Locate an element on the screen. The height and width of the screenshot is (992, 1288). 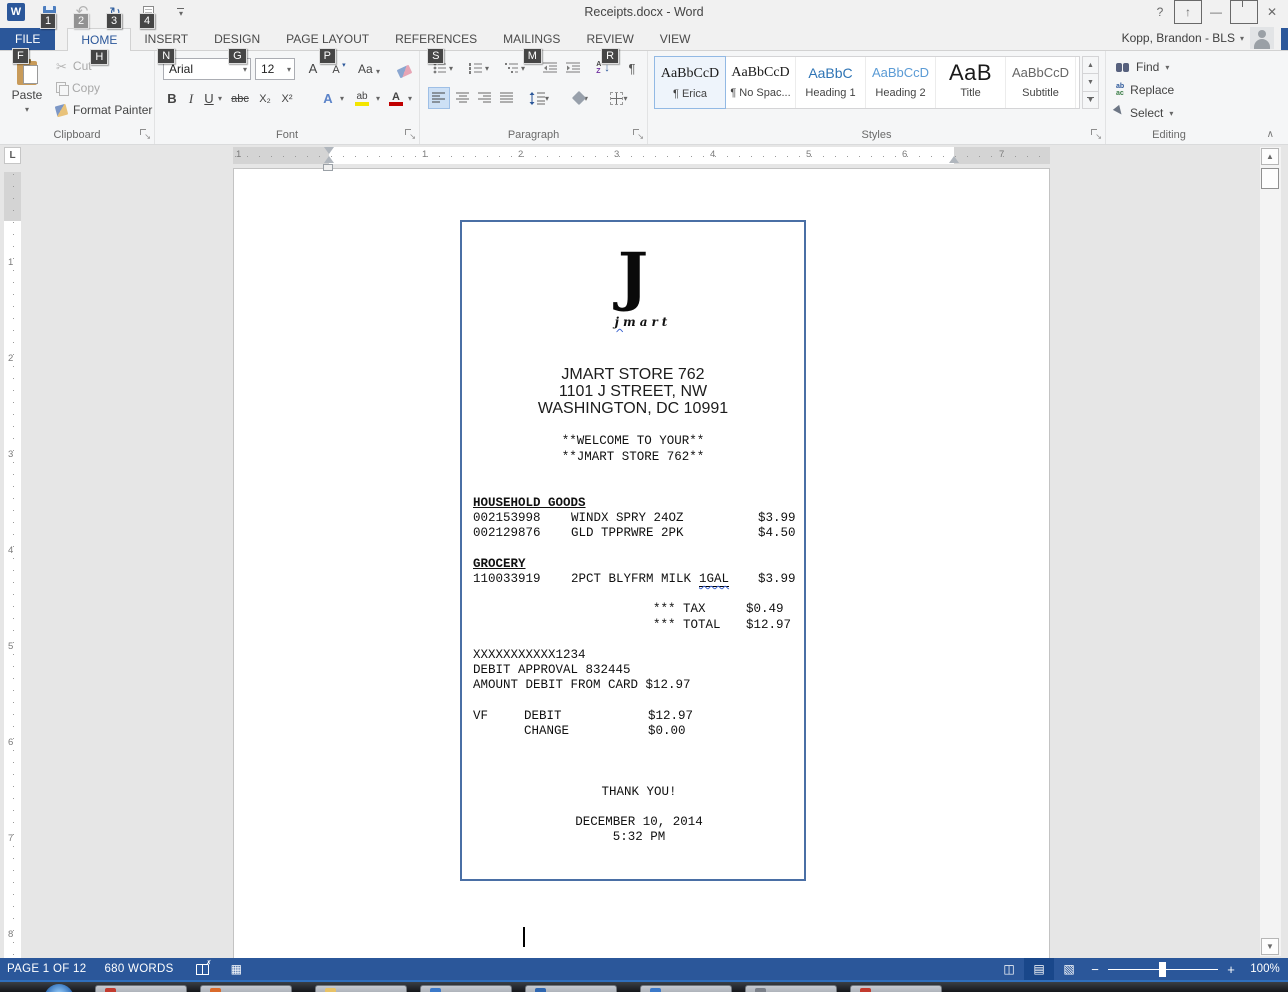
tab-file: FILE F is located at coordinates (28, 46).